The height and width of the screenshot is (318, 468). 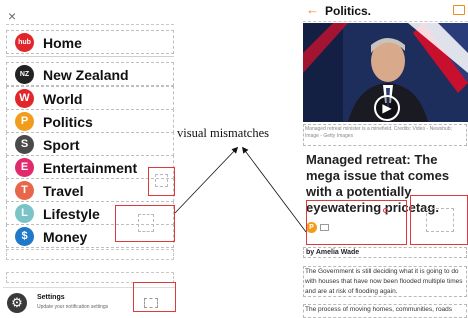 What do you see at coordinates (17, 303) in the screenshot?
I see `gear-icon: ⚙` at bounding box center [17, 303].